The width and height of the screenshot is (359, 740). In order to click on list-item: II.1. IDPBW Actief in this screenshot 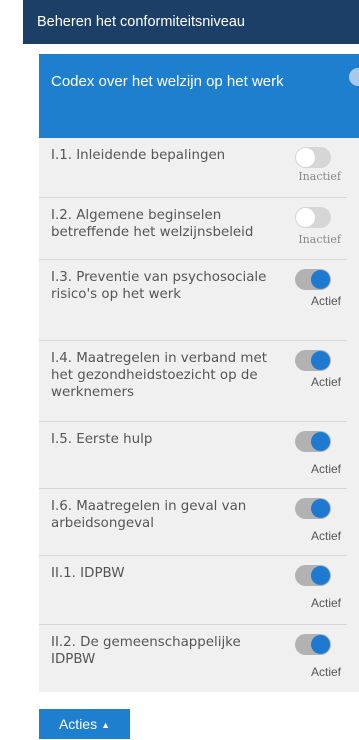, I will do `click(193, 589)`.